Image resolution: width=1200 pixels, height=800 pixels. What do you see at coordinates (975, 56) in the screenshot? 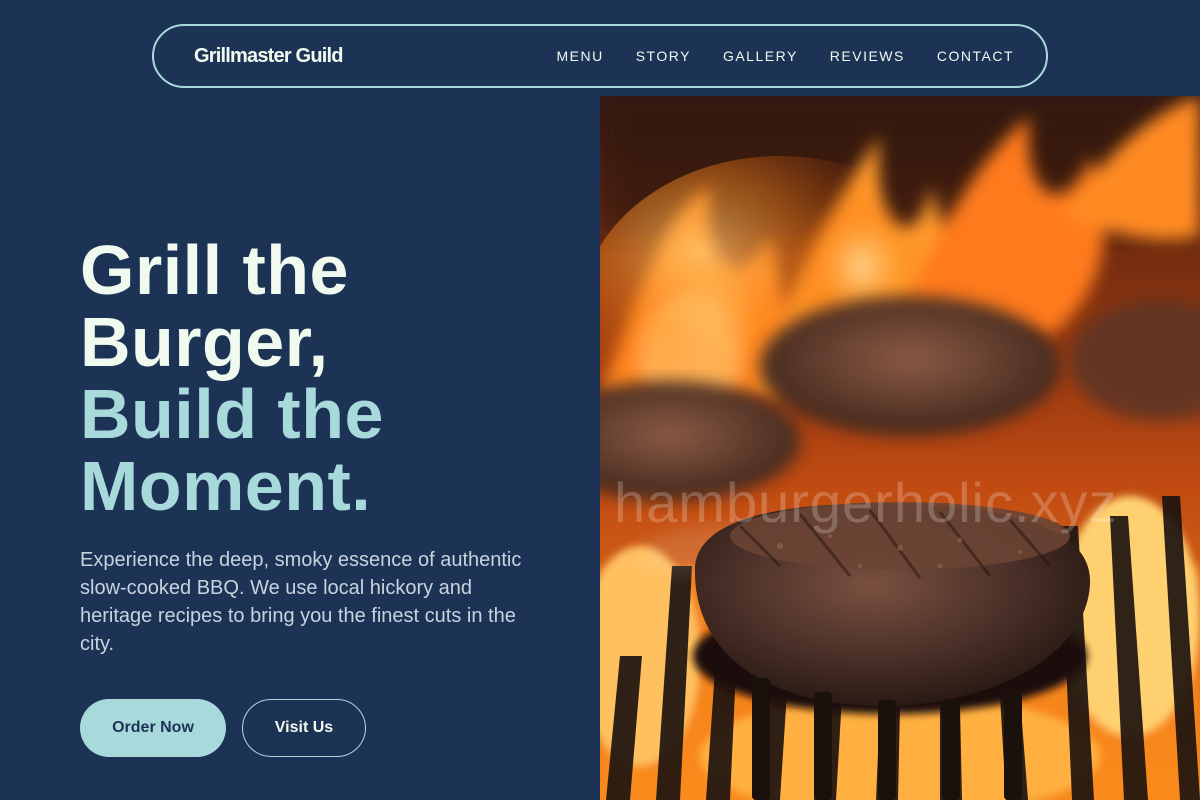
I see `nav-link-contact: CONTACT` at bounding box center [975, 56].